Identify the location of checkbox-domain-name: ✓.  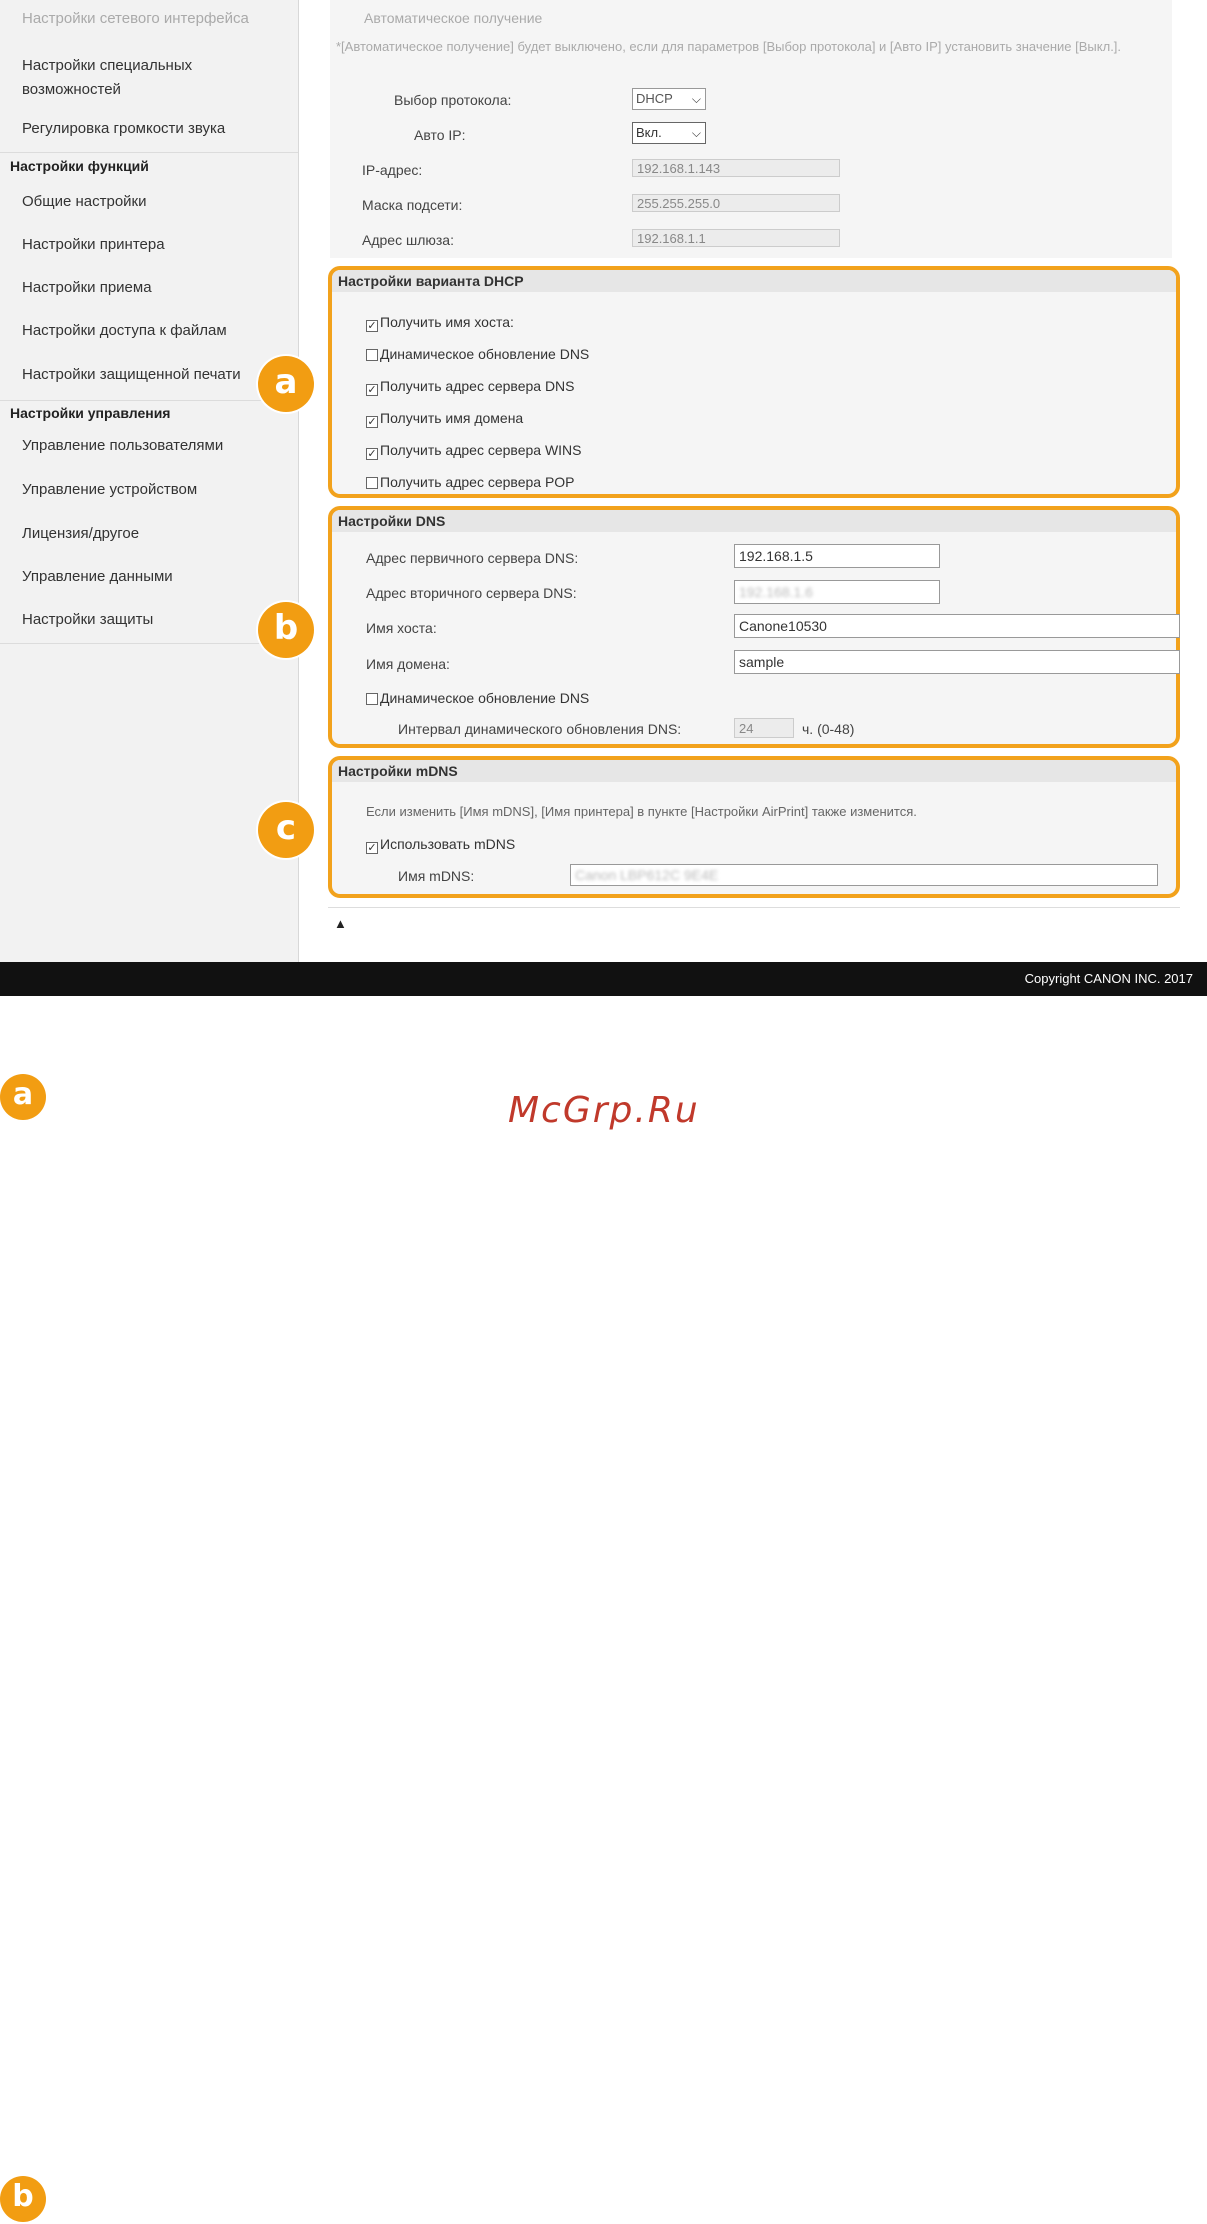
(372, 422).